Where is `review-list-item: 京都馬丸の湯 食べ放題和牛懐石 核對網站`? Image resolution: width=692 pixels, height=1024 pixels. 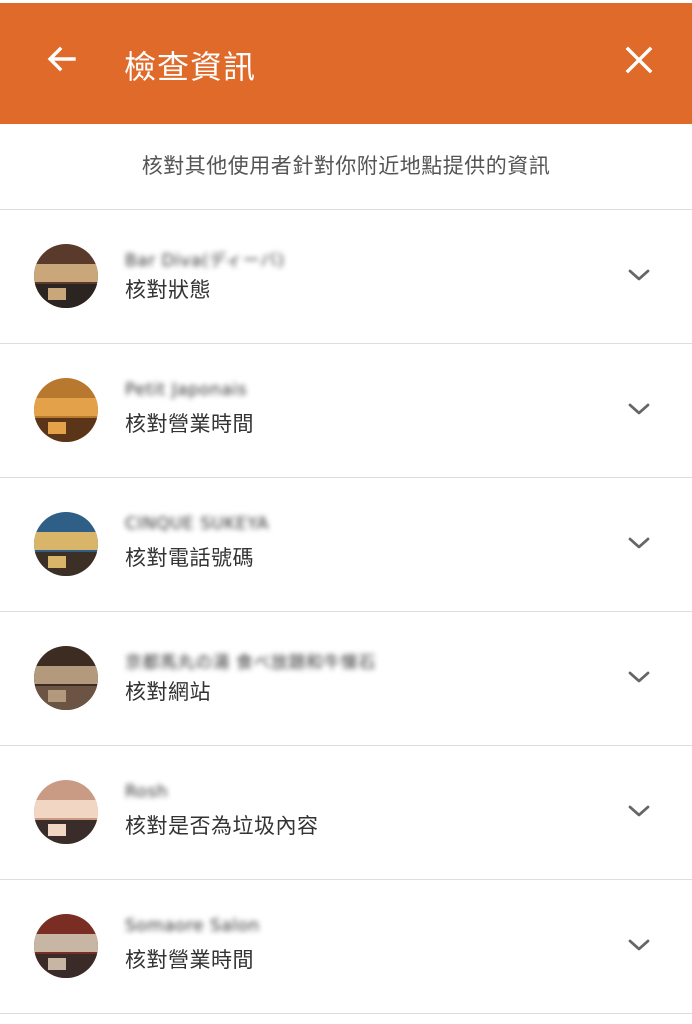
review-list-item: 京都馬丸の湯 食べ放題和牛懐石 核對網站 is located at coordinates (346, 679).